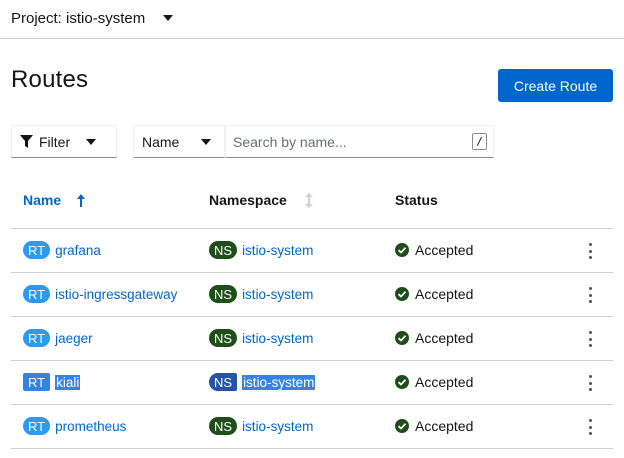 This screenshot has width=624, height=458. Describe the element at coordinates (346, 141) in the screenshot. I see `search-input` at that location.